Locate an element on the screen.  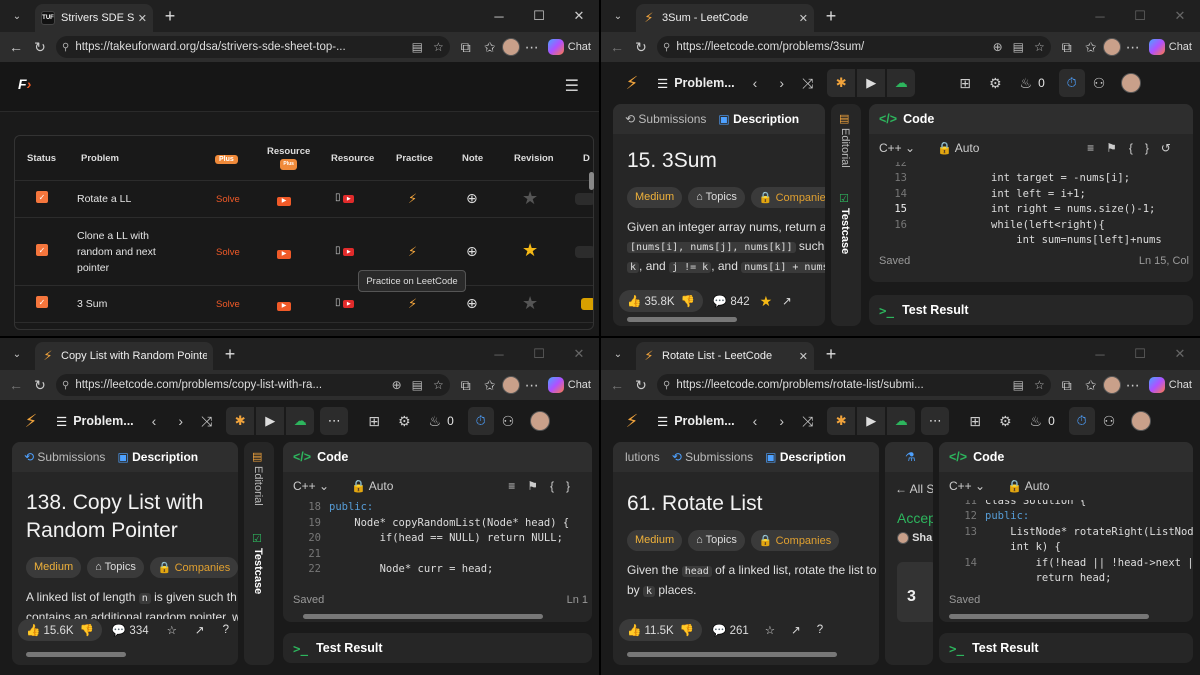
leetcode-logo: ⚡ is located at coordinates (632, 83).